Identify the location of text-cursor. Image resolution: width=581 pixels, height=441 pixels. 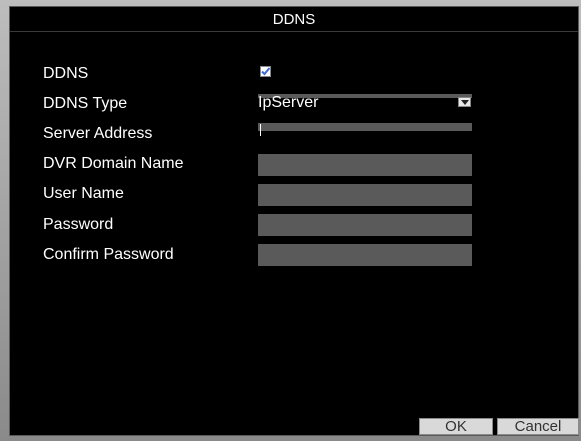
(260, 130).